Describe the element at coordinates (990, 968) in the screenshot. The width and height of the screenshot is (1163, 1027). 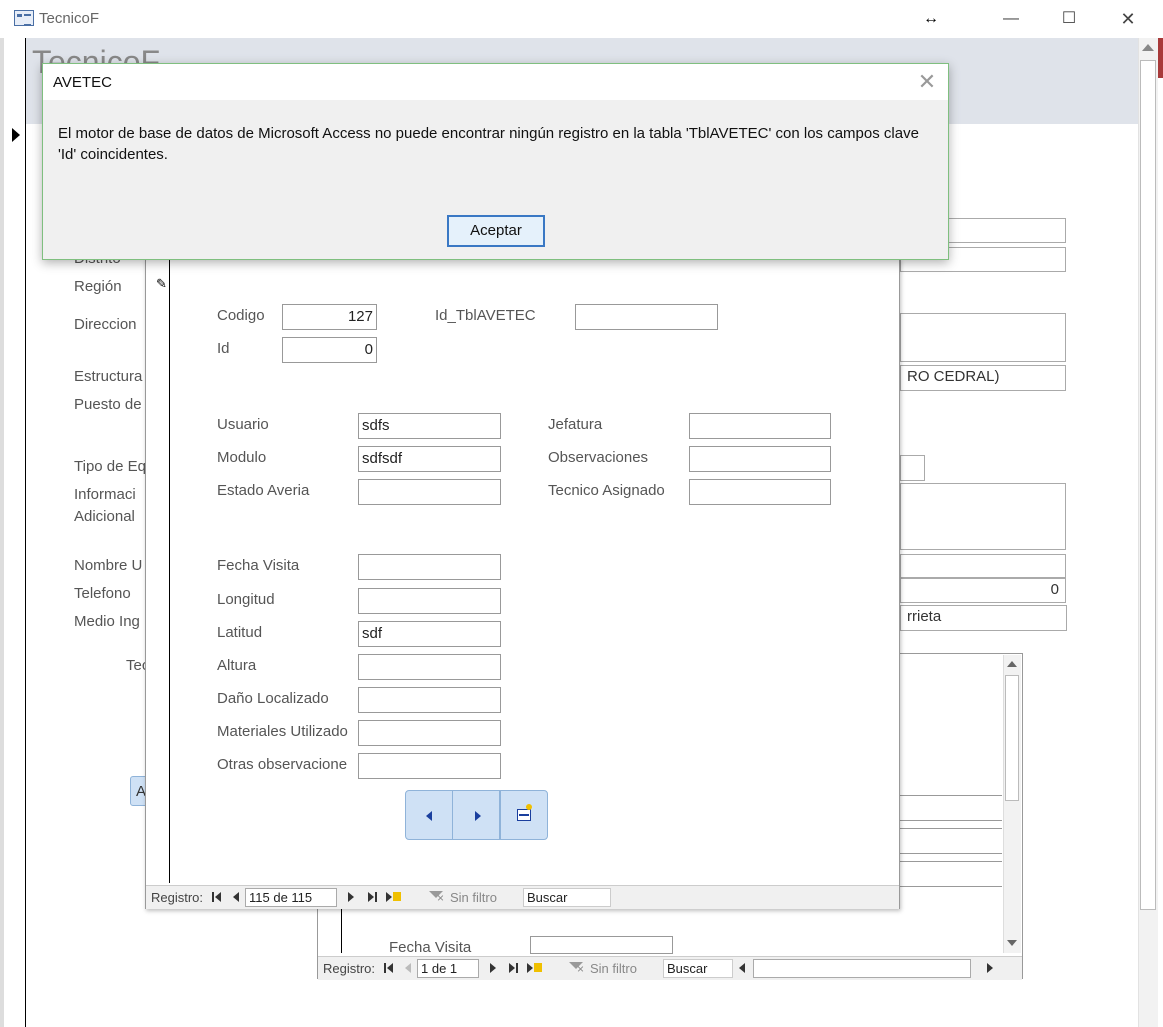
I see `lower-hscroll-right-icon` at that location.